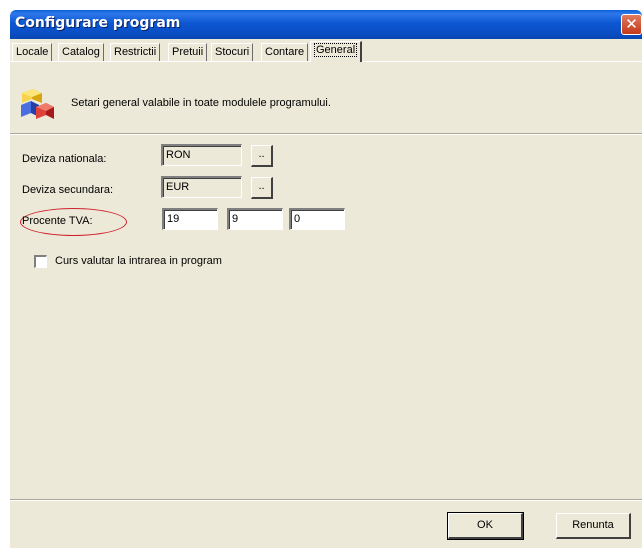 The image size is (642, 548). Describe the element at coordinates (485, 526) in the screenshot. I see `ok-button: OK` at that location.